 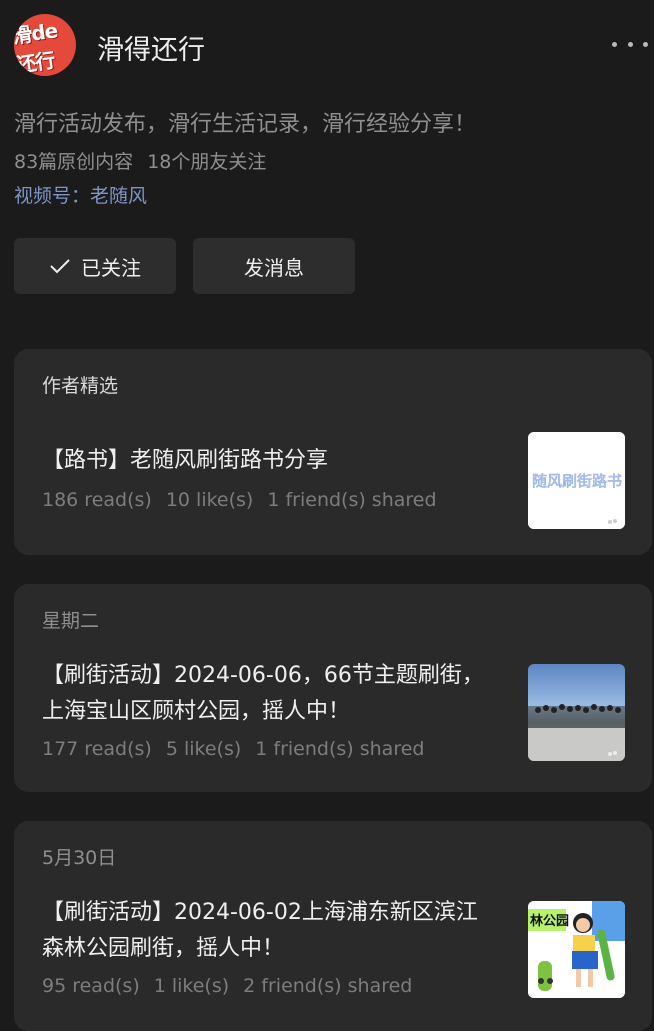 I want to click on article-title: 【路书】老随风刷街路书分享, so click(x=267, y=461).